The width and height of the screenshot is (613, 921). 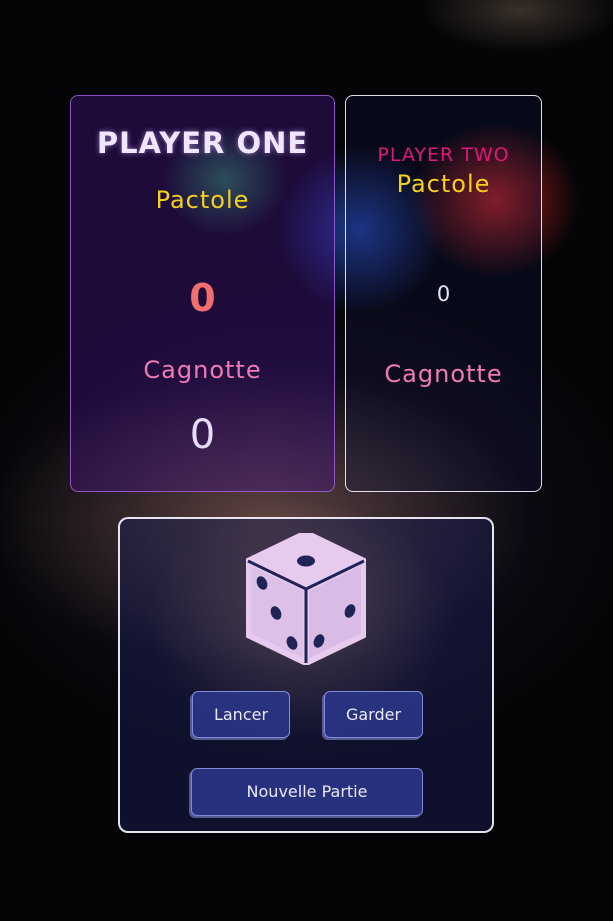 I want to click on player-one-title: PLAYER ONE, so click(x=202, y=143).